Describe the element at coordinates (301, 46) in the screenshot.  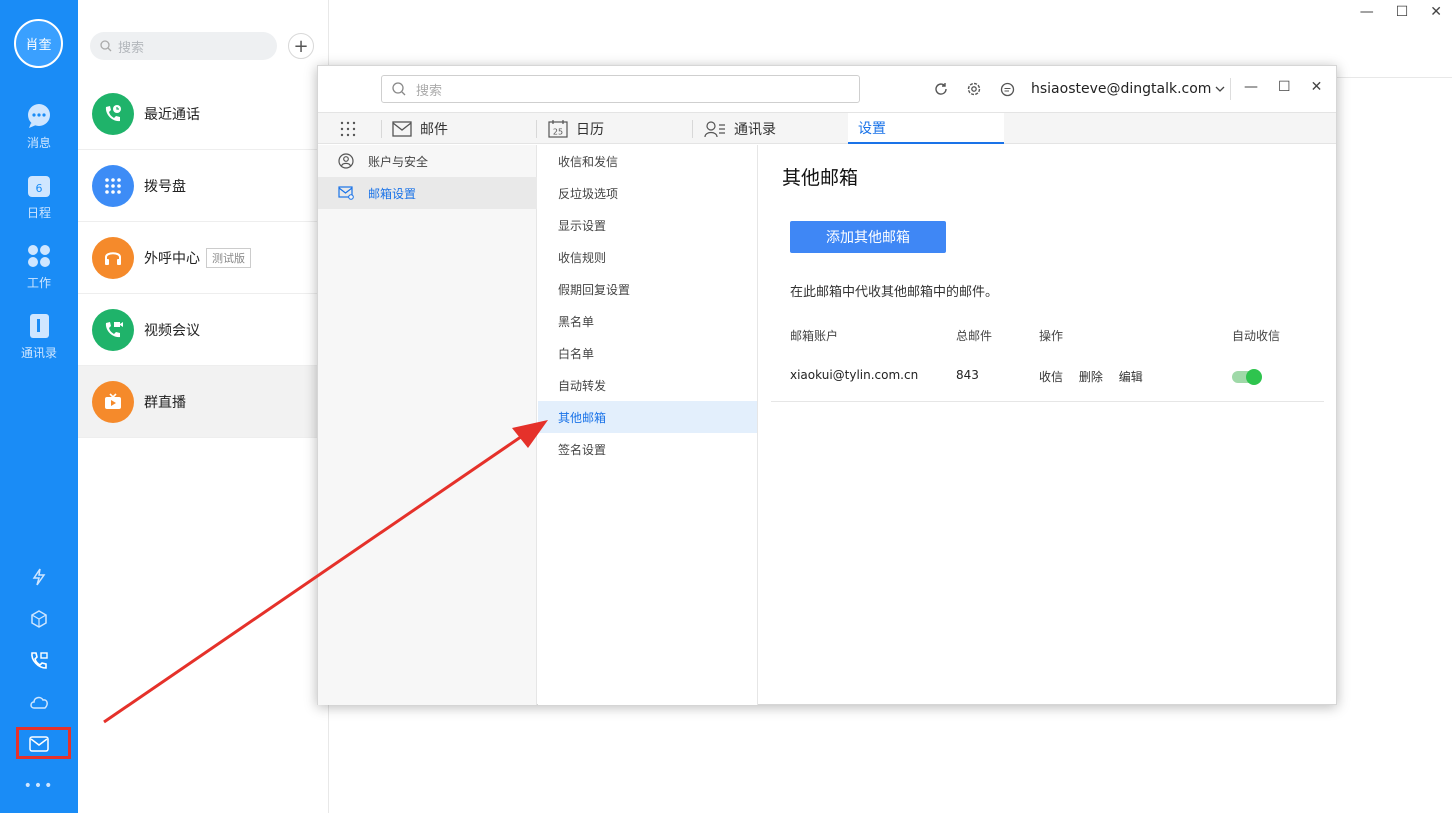
I see `add-button: +` at that location.